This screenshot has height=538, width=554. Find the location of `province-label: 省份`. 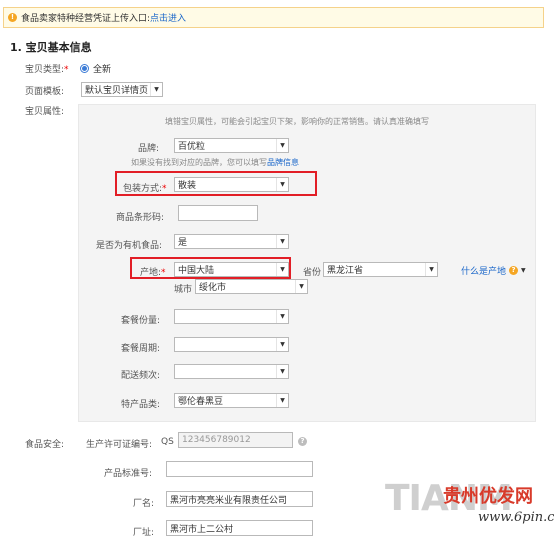

province-label: 省份 is located at coordinates (312, 273).